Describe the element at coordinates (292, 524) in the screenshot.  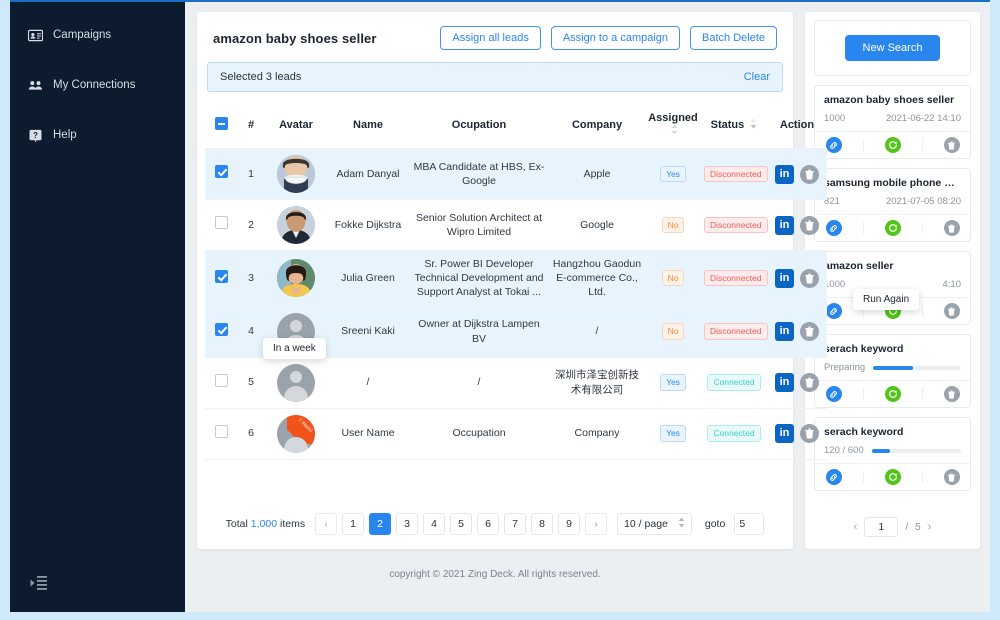
I see `total-suffix: items` at that location.